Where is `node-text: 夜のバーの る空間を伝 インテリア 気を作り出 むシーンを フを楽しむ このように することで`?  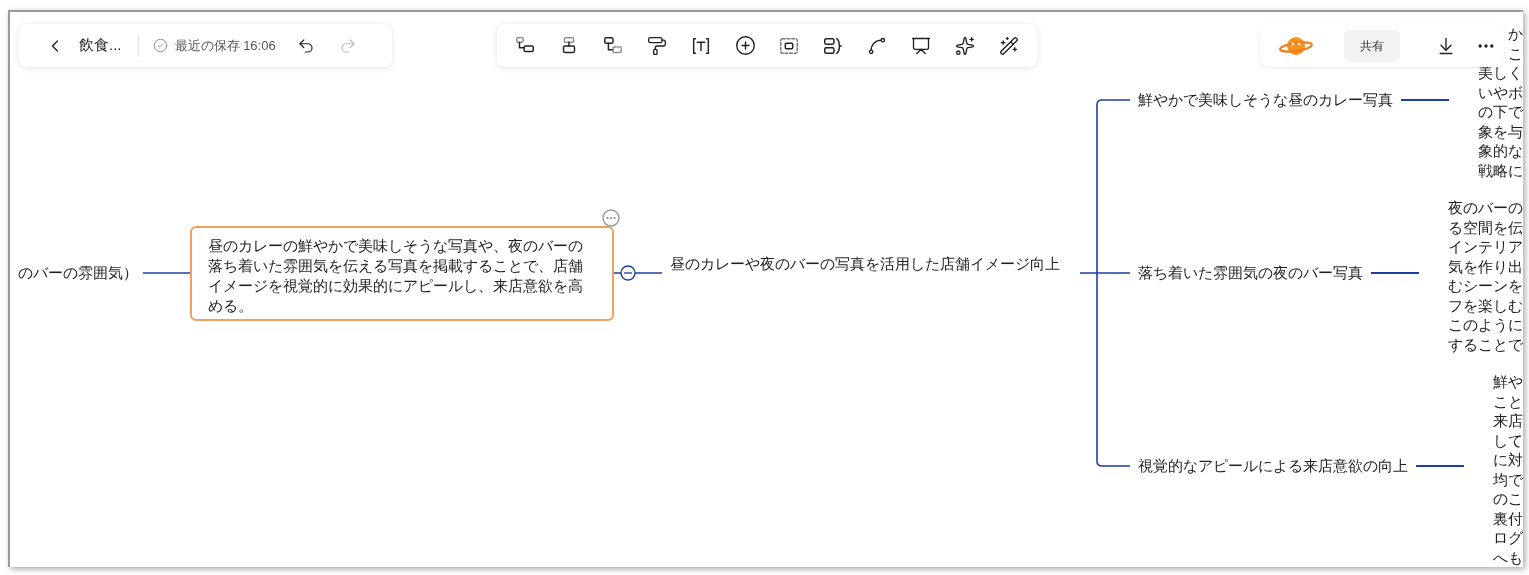
node-text: 夜のバーの る空間を伝 インテリア 気を作り出 むシーンを フを楽しむ このように することで is located at coordinates (1485, 276).